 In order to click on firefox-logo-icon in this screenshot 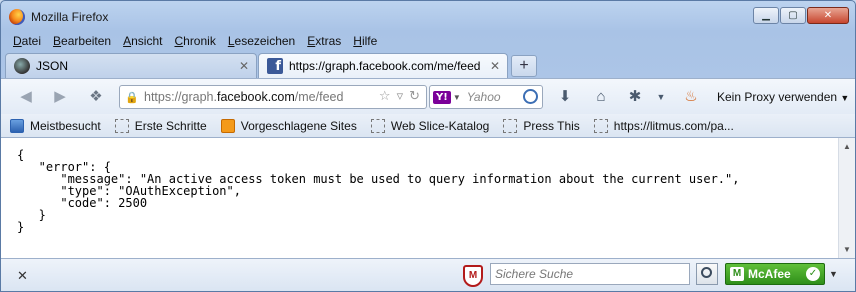, I will do `click(17, 17)`.